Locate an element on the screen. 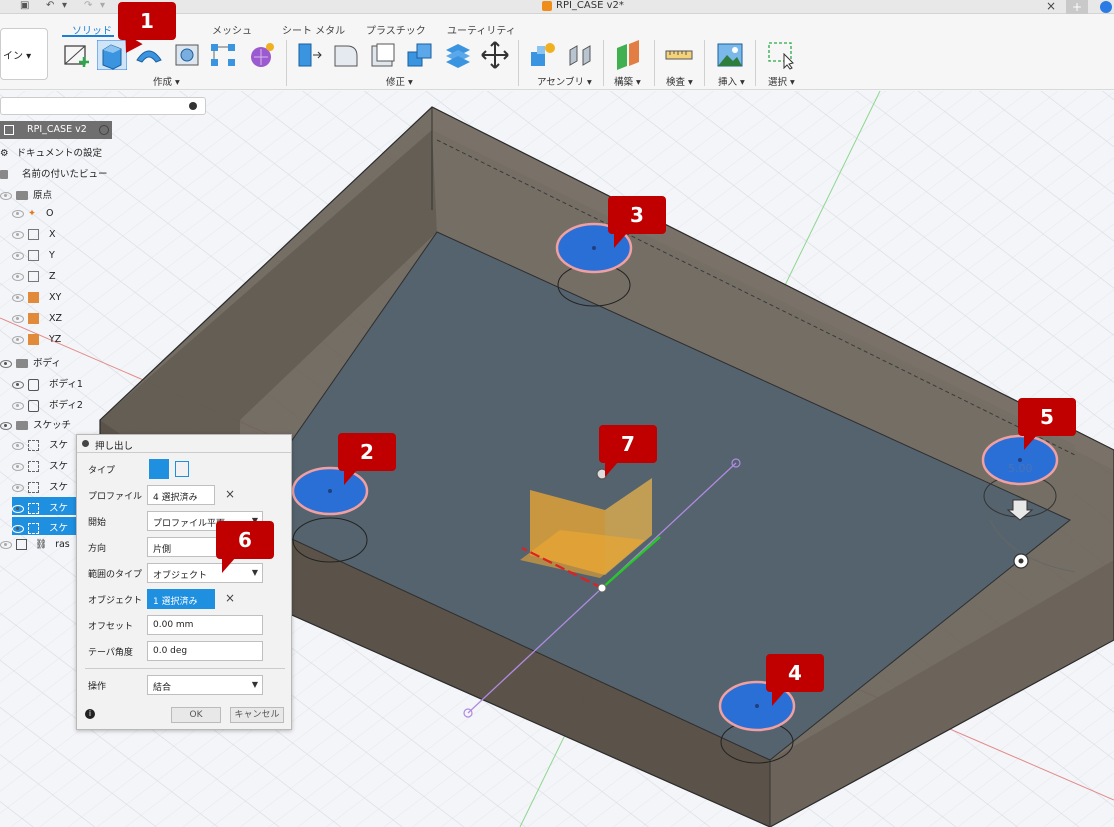 This screenshot has width=1114, height=827. undo-icon: ↶ is located at coordinates (50, 5).